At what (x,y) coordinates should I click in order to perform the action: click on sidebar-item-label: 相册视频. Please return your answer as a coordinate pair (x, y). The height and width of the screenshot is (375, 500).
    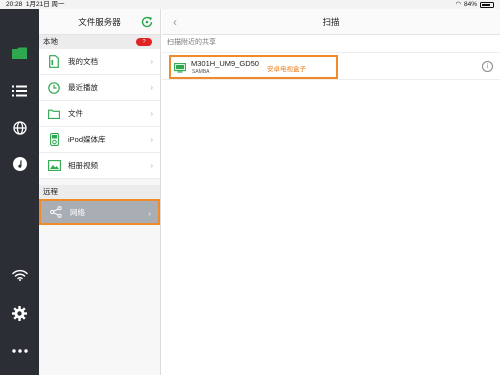
    Looking at the image, I should click on (83, 165).